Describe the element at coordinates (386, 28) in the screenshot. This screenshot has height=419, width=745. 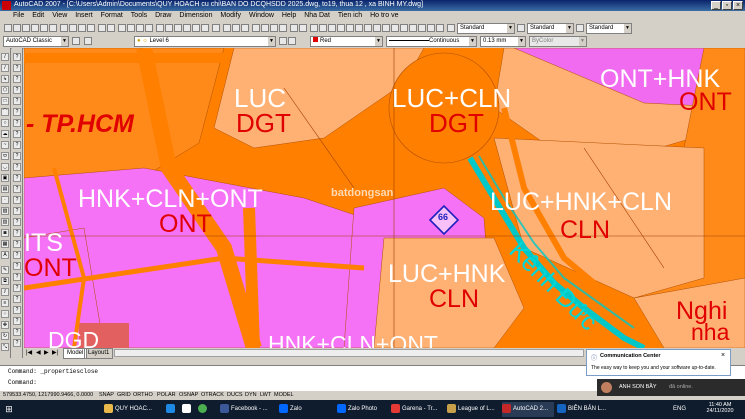
I see `image-icon` at that location.